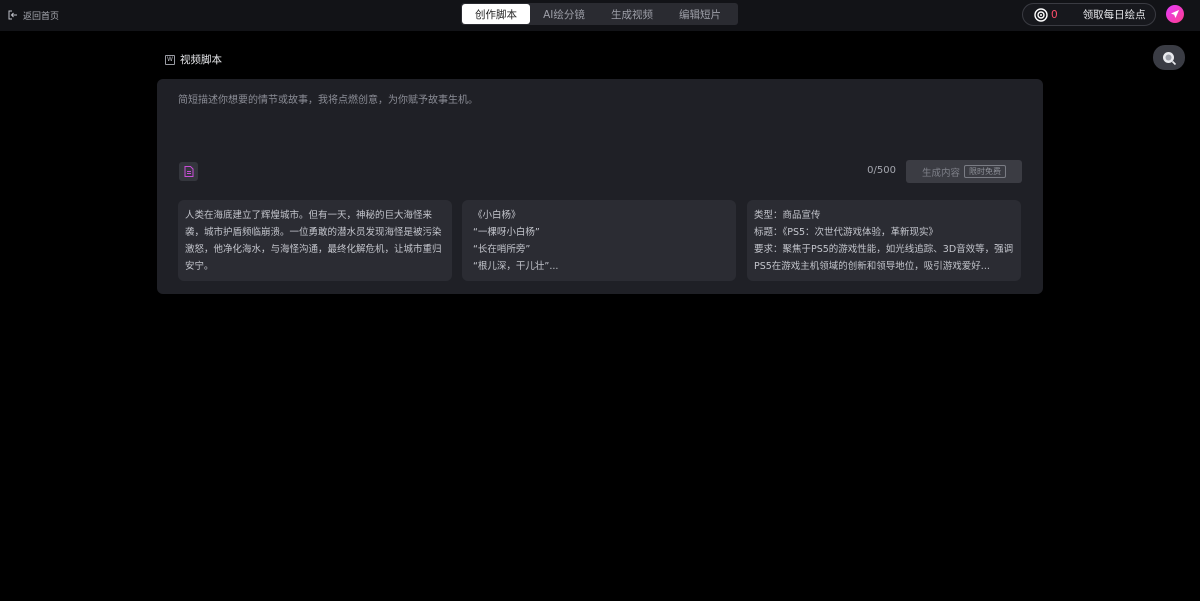 The width and height of the screenshot is (1200, 601). I want to click on section-title: W 视频脚本, so click(193, 59).